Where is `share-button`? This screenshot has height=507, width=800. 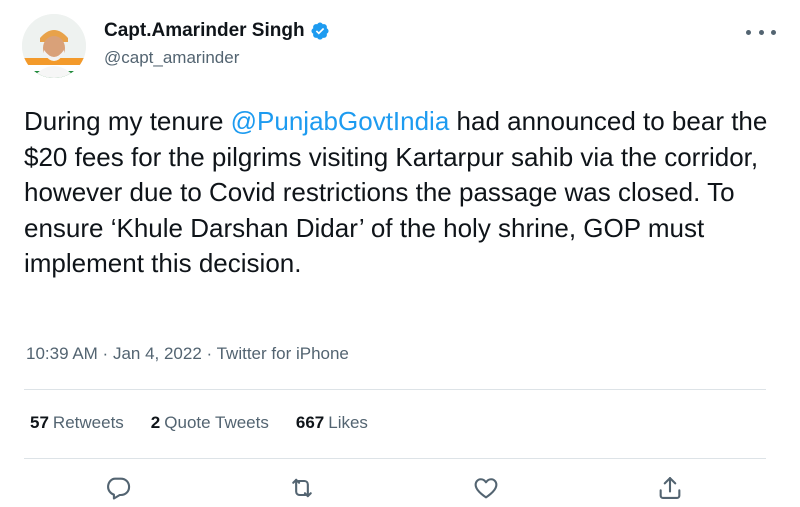 share-button is located at coordinates (670, 488).